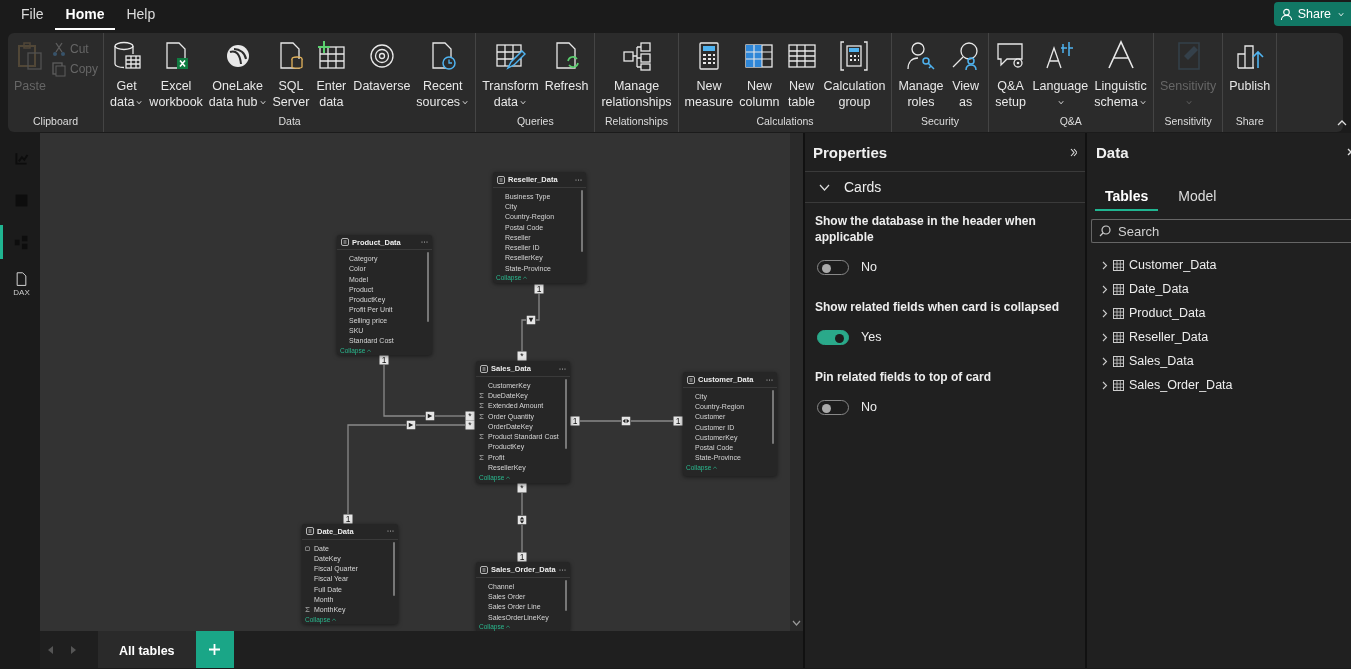 The height and width of the screenshot is (669, 1351). Describe the element at coordinates (796, 622) in the screenshot. I see `scroll-down-icon` at that location.